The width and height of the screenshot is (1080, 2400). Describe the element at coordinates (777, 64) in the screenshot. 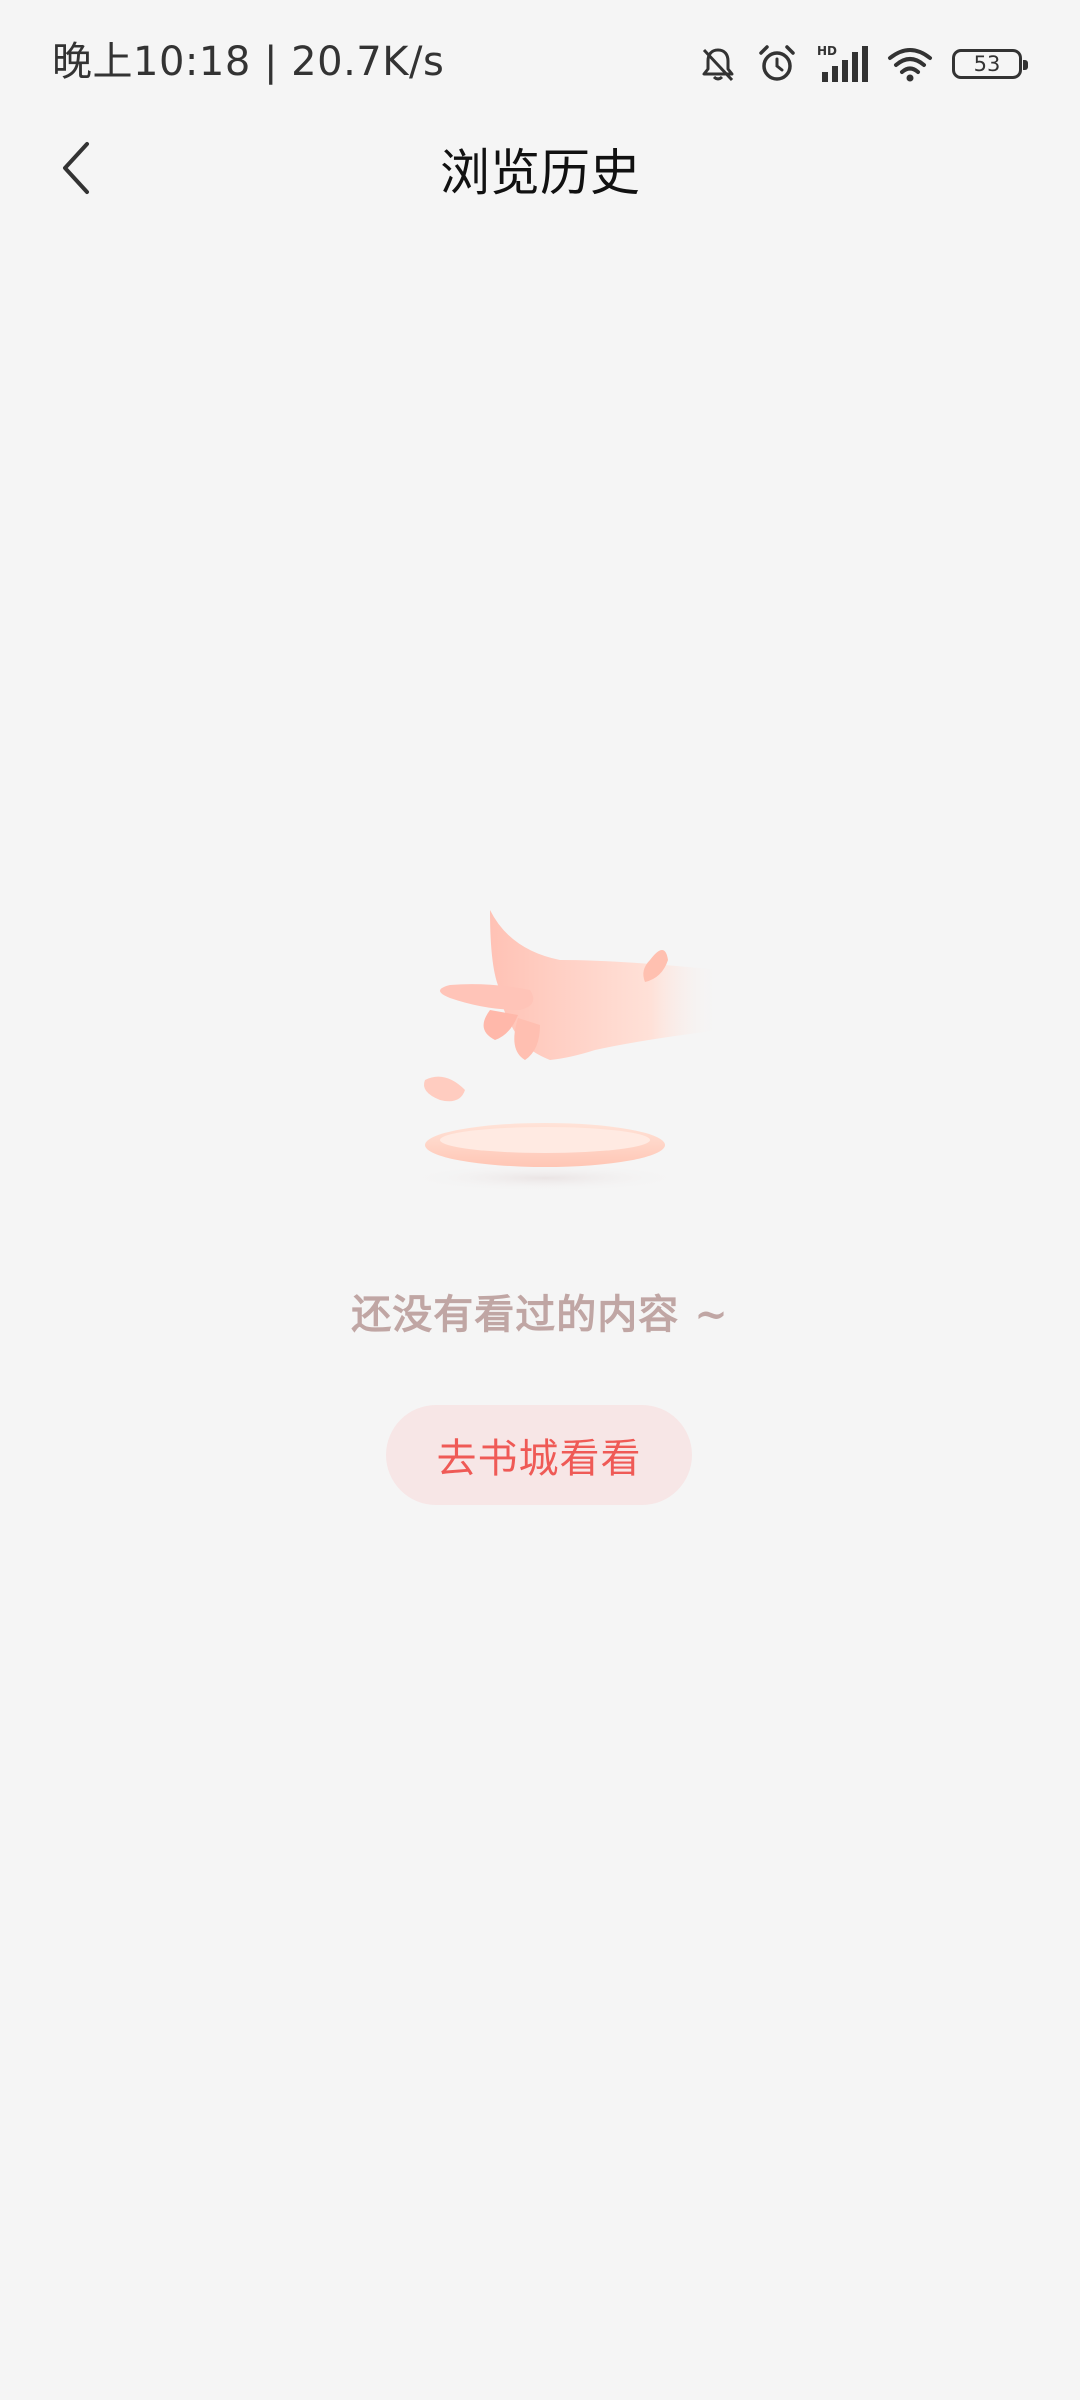

I see `alarm-icon` at that location.